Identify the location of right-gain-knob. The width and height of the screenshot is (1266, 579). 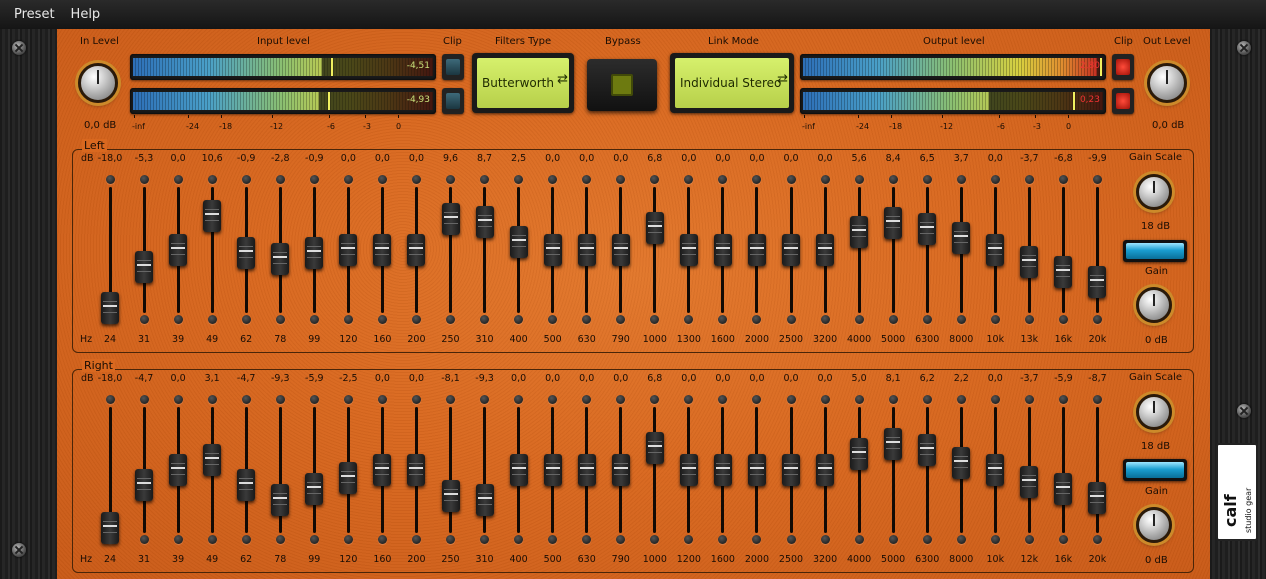
(1154, 525).